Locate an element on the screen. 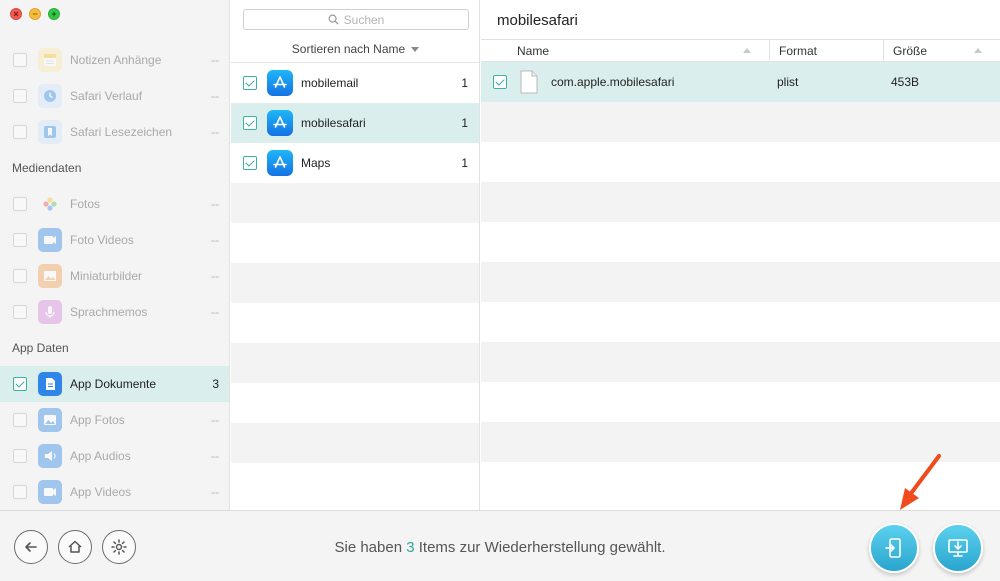 Image resolution: width=1000 pixels, height=581 pixels. app-name: Maps is located at coordinates (316, 163).